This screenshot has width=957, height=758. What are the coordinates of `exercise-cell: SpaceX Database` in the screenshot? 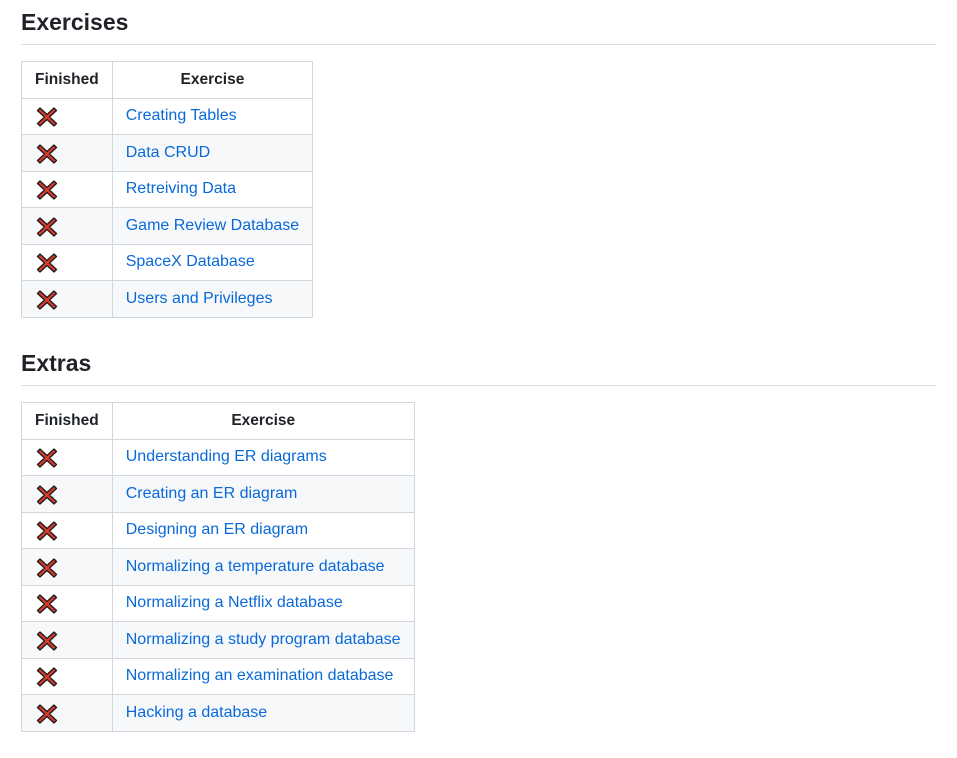 It's located at (212, 262).